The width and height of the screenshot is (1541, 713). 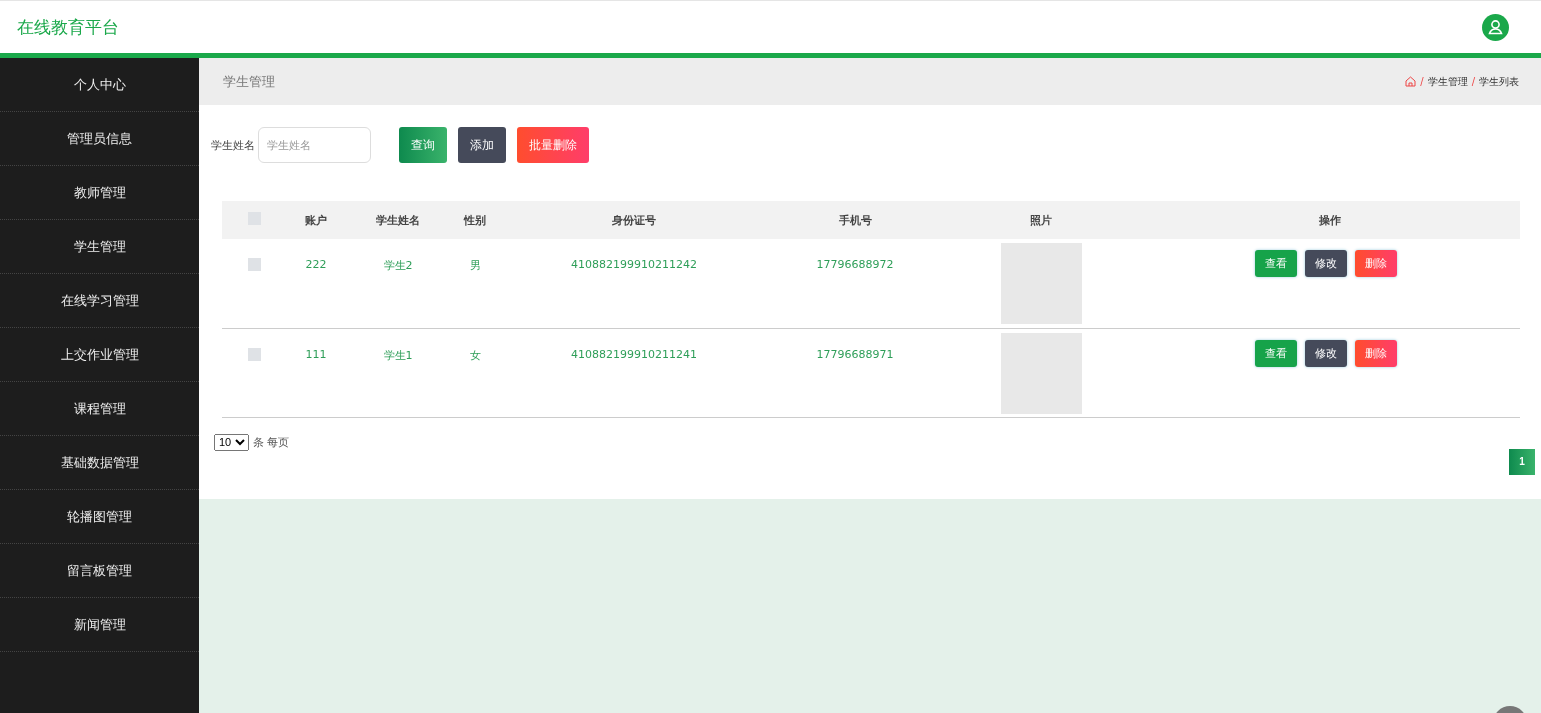 I want to click on table-cell: 学生2, so click(x=398, y=283).